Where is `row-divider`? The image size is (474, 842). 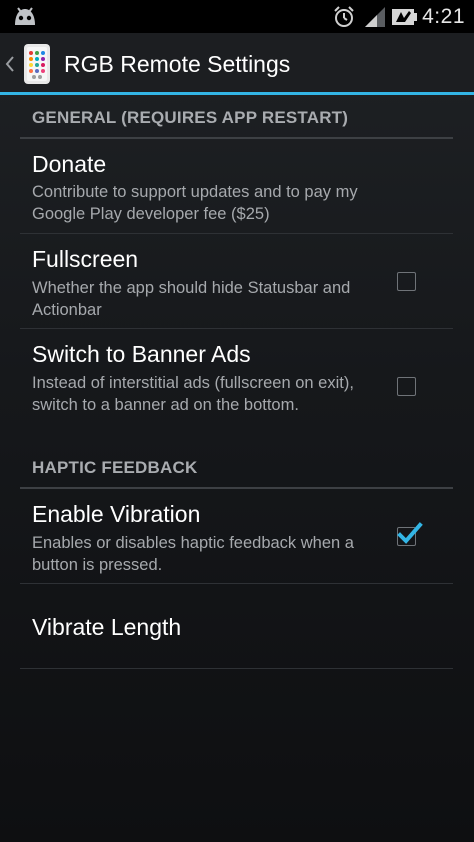
row-divider is located at coordinates (236, 668).